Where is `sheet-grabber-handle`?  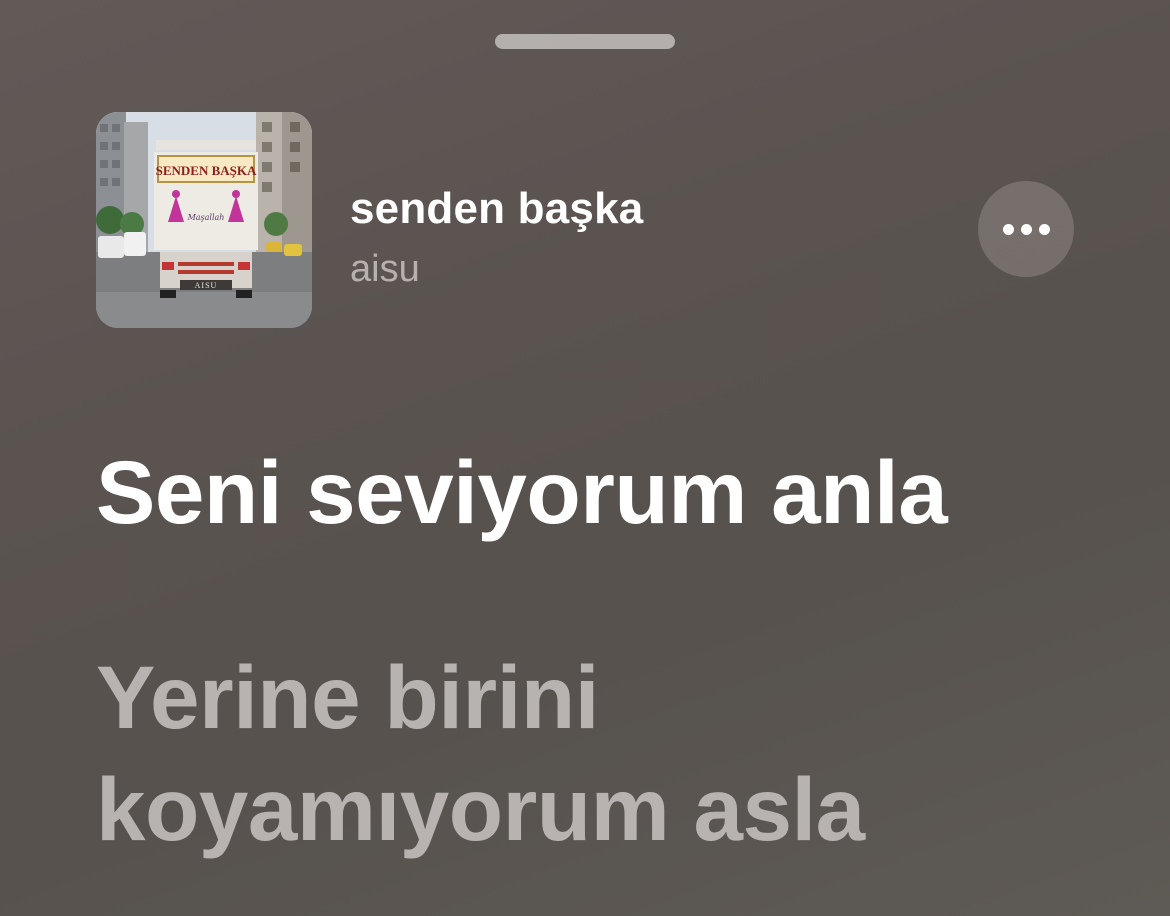
sheet-grabber-handle is located at coordinates (585, 41).